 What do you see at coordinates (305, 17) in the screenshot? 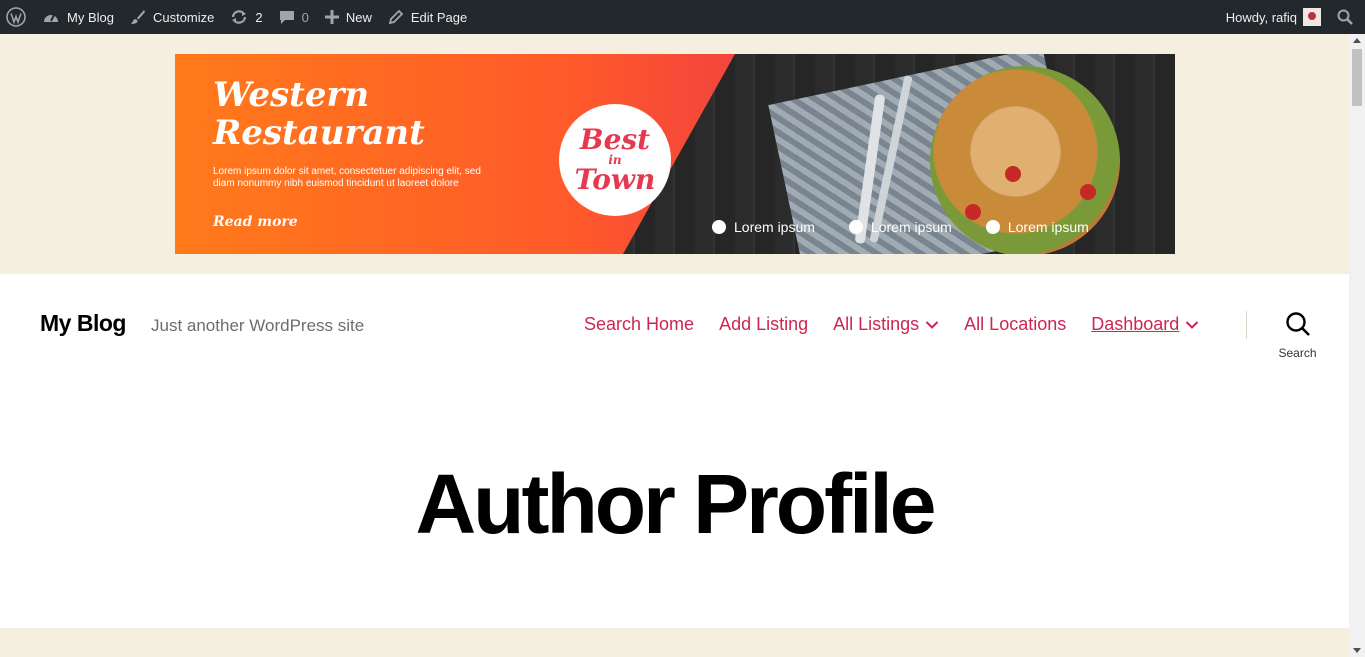
I see `comments-count: 0` at bounding box center [305, 17].